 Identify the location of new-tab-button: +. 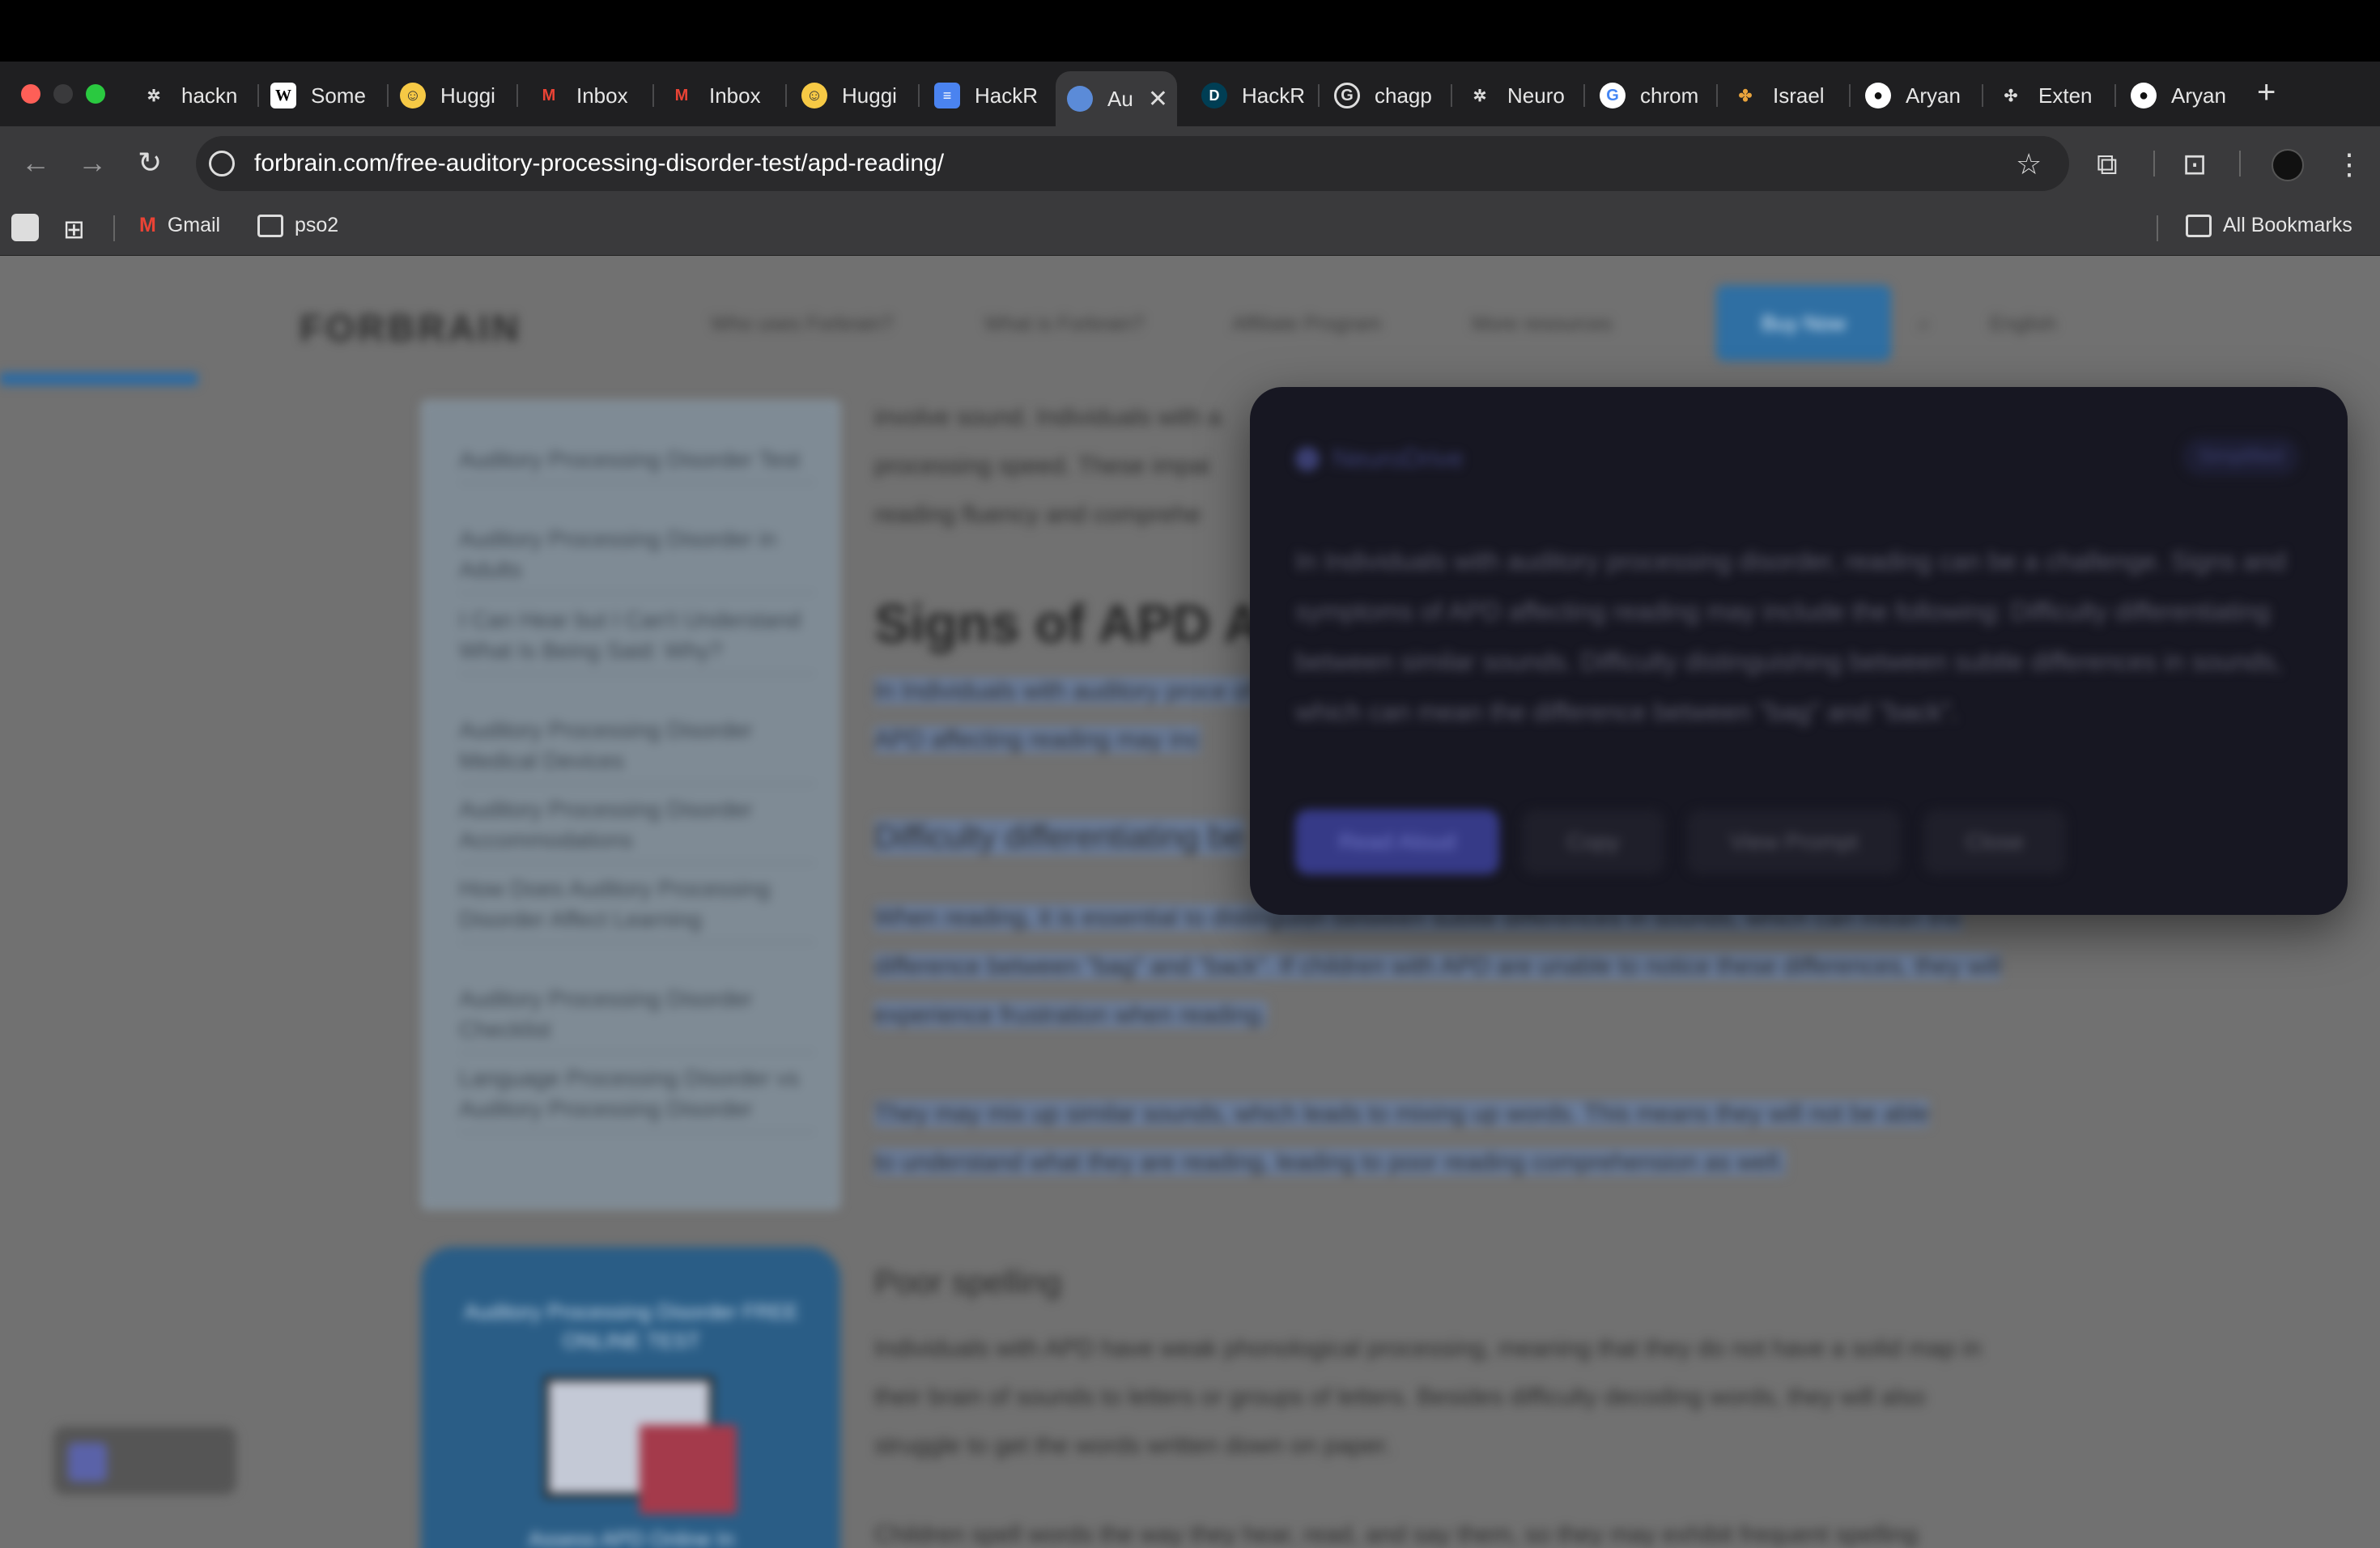
(2266, 92).